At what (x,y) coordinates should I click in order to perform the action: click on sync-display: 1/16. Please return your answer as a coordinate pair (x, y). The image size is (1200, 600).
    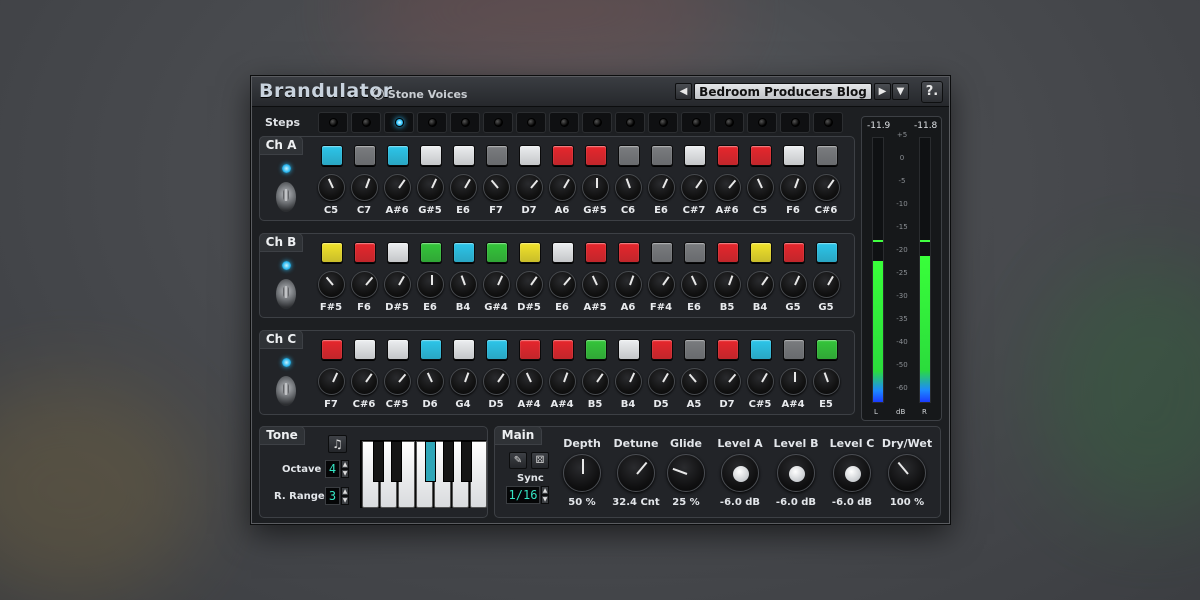
    Looking at the image, I should click on (523, 495).